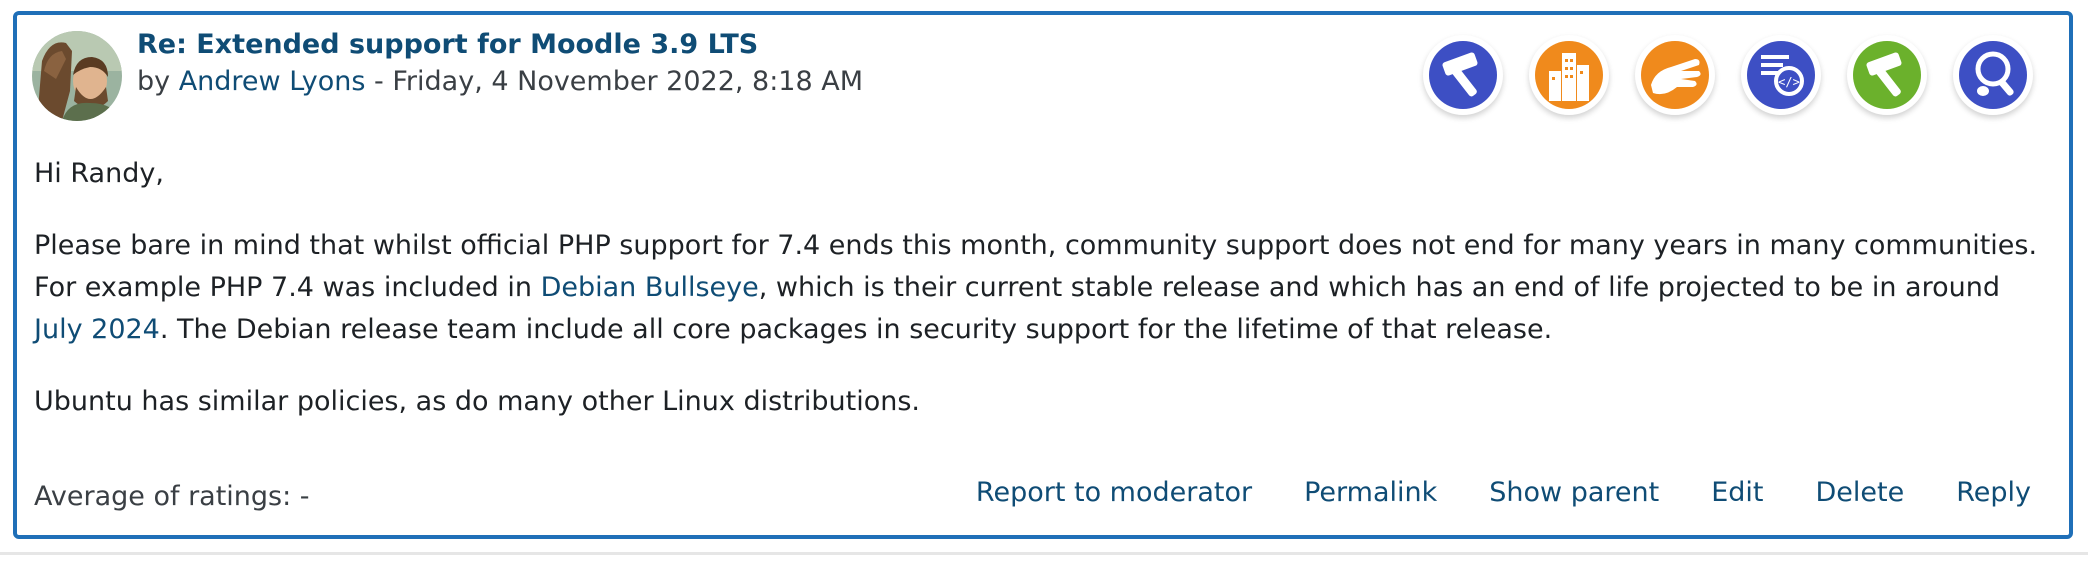  I want to click on buildings-icon, so click(1569, 75).